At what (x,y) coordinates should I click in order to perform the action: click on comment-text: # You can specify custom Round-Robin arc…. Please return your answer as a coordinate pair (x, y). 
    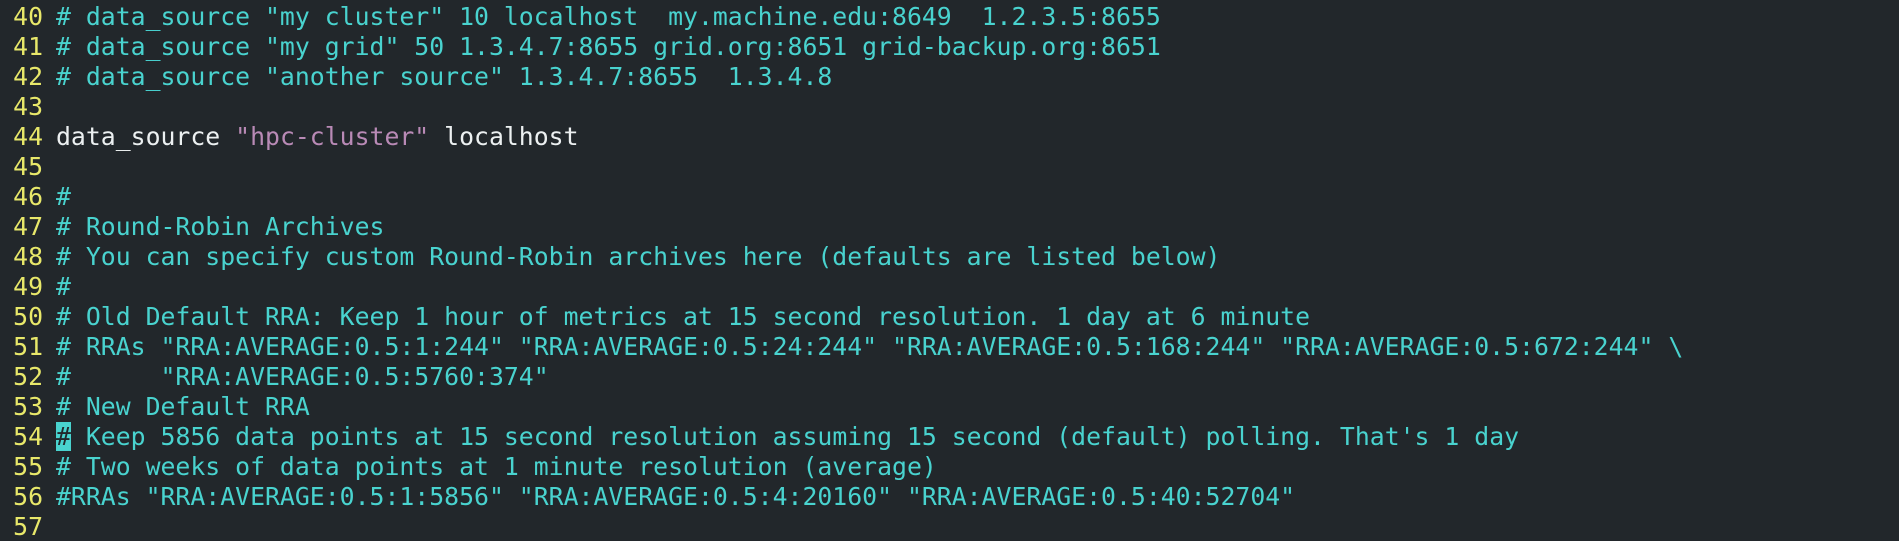
    Looking at the image, I should click on (638, 256).